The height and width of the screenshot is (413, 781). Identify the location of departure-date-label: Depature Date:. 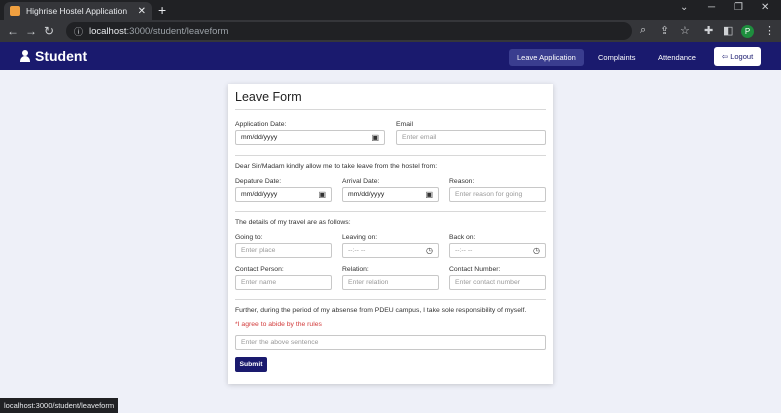
(258, 181).